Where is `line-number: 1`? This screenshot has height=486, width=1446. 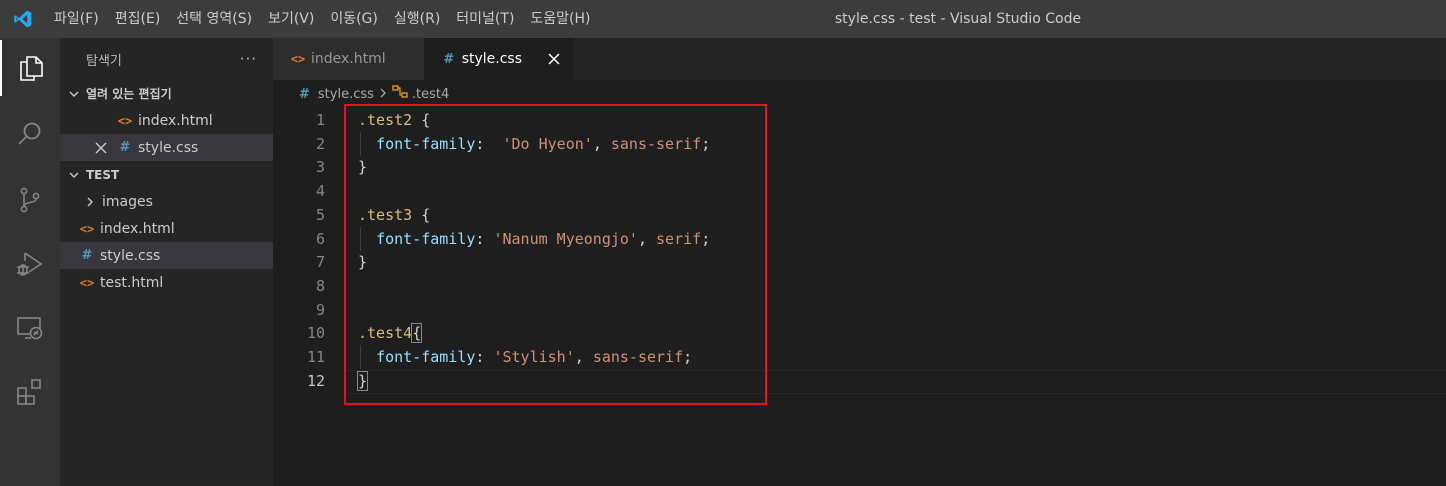
line-number: 1 is located at coordinates (320, 120).